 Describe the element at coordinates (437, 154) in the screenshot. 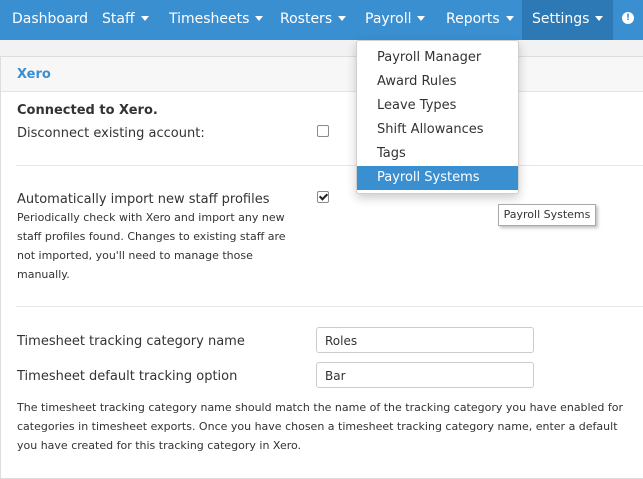

I see `menu-item-tags: Tags` at that location.